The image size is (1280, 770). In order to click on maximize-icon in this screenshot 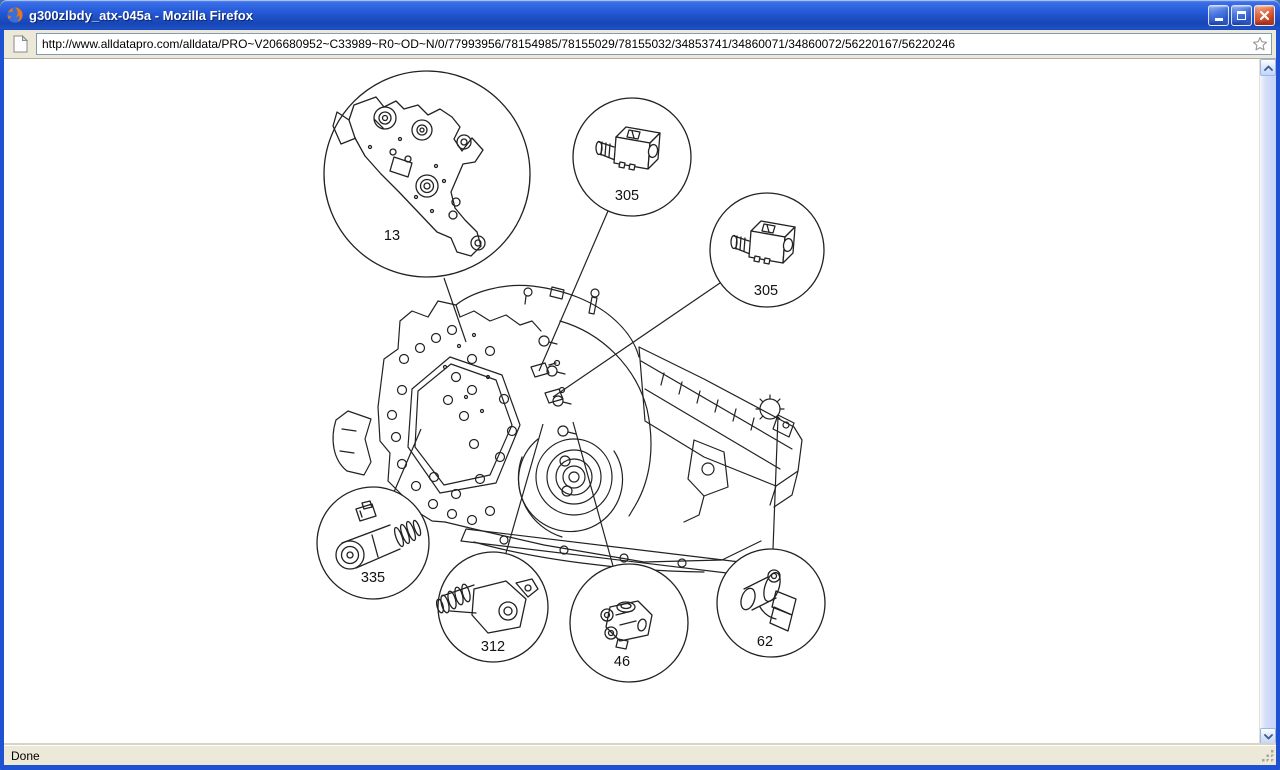, I will do `click(1241, 15)`.